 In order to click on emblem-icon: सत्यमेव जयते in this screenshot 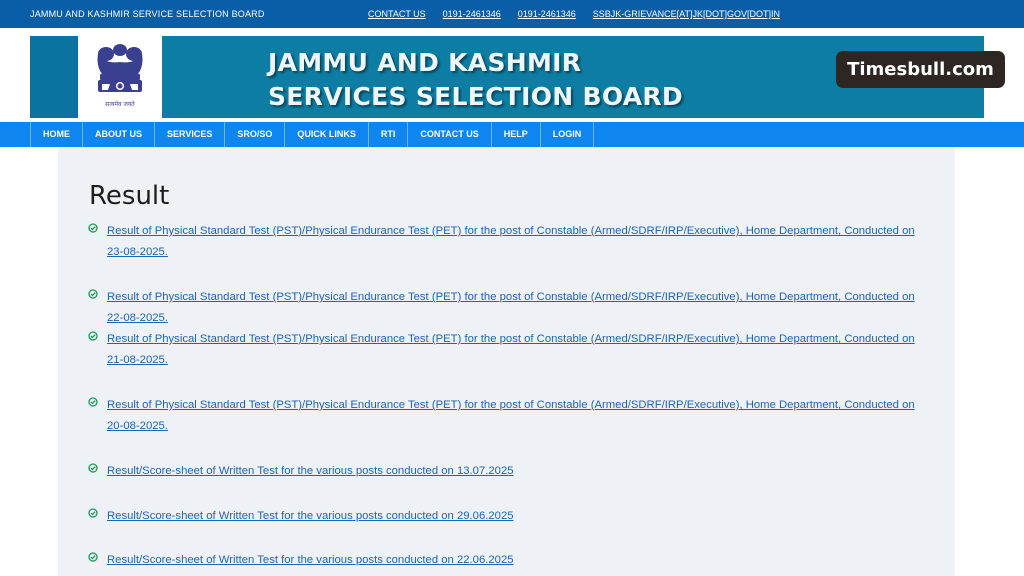, I will do `click(120, 76)`.